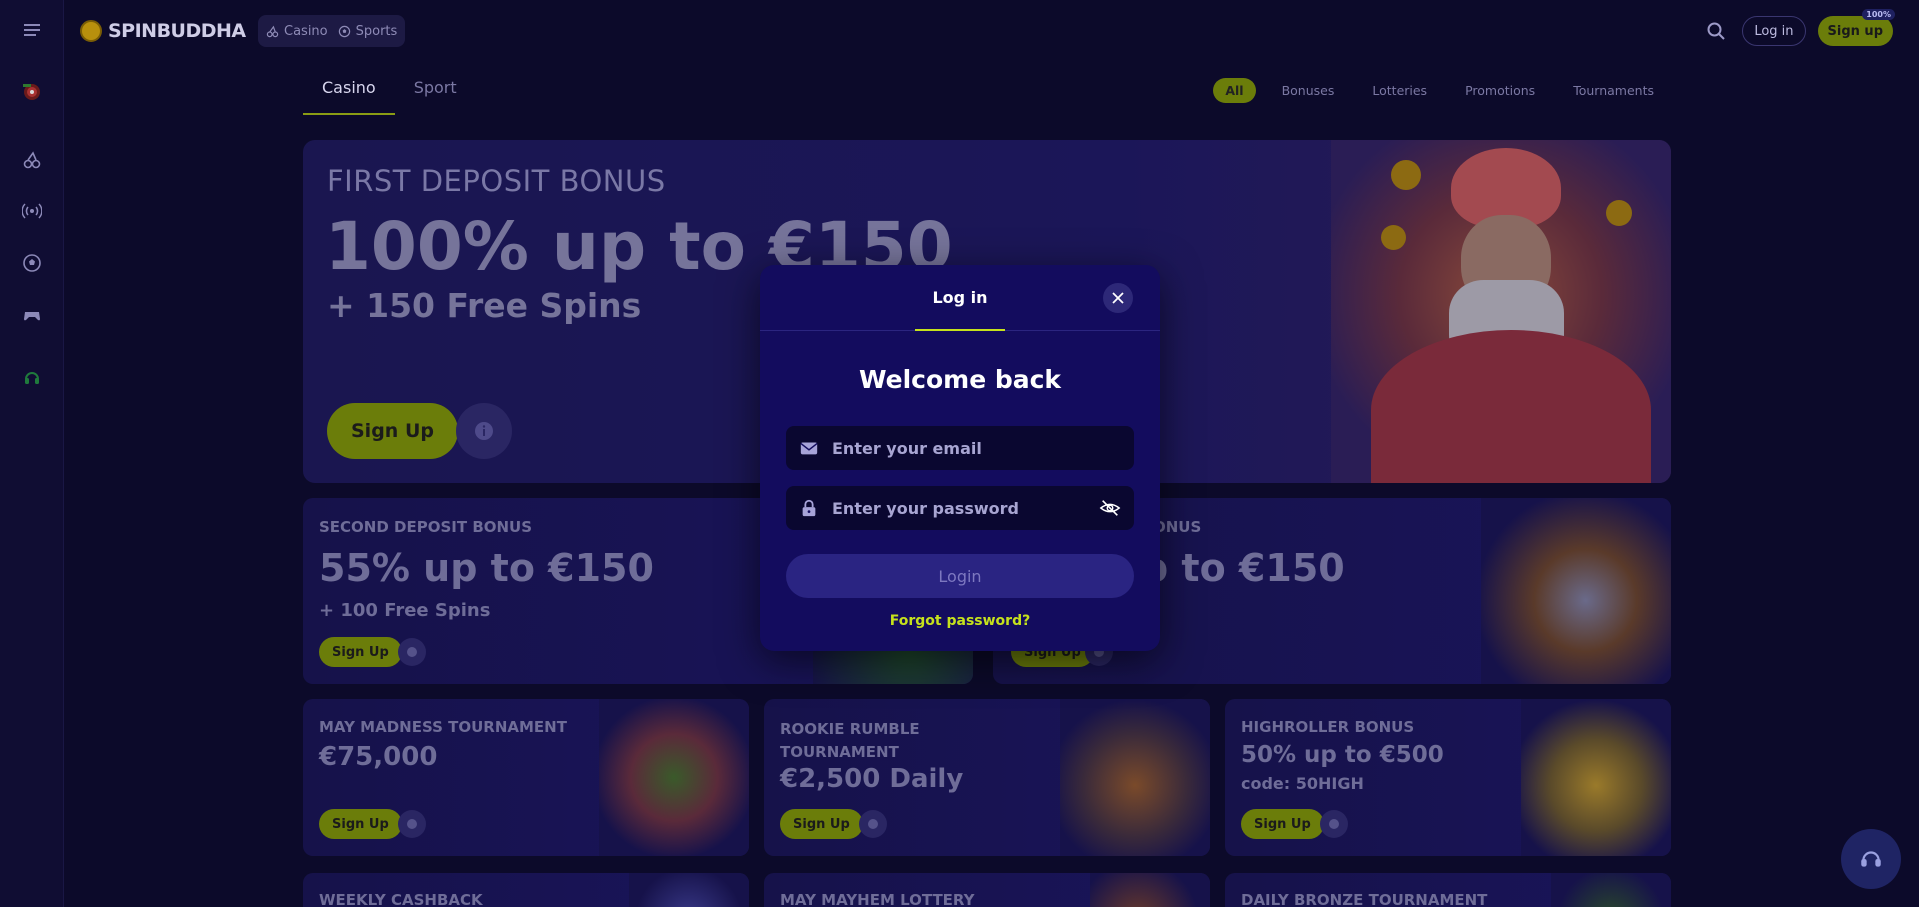 The width and height of the screenshot is (1919, 907). I want to click on support-chat-button, so click(1871, 859).